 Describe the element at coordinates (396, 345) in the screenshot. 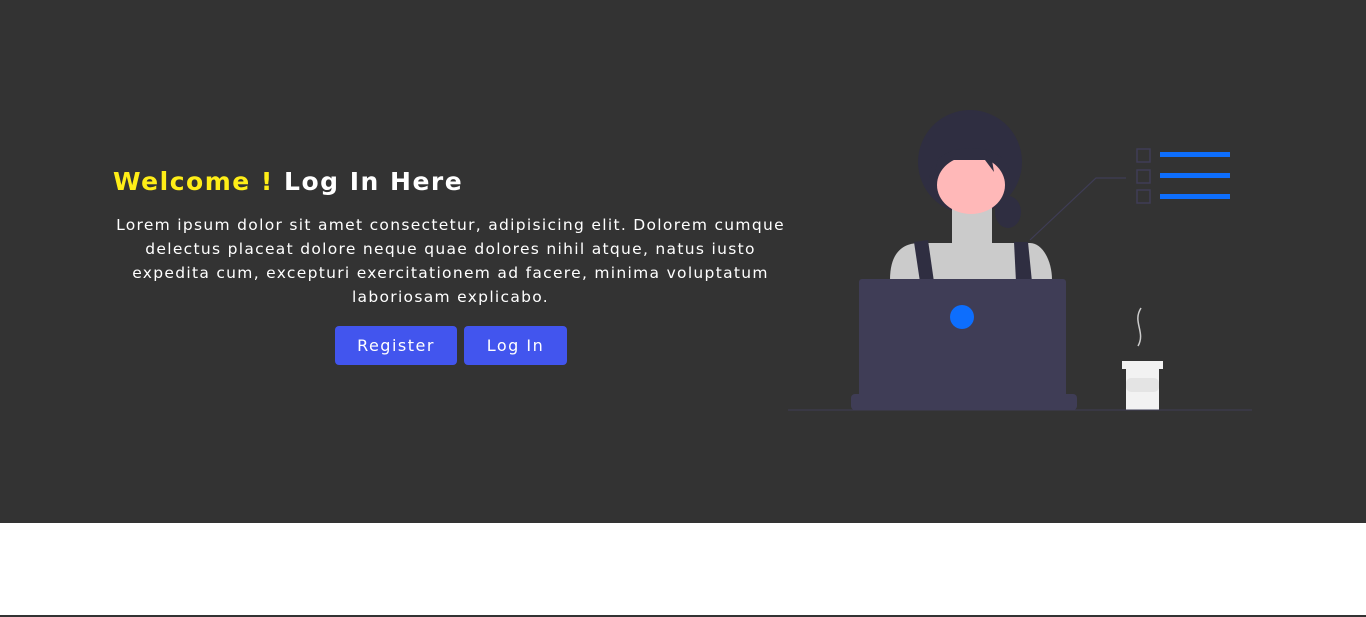

I see `register-button: Register` at that location.